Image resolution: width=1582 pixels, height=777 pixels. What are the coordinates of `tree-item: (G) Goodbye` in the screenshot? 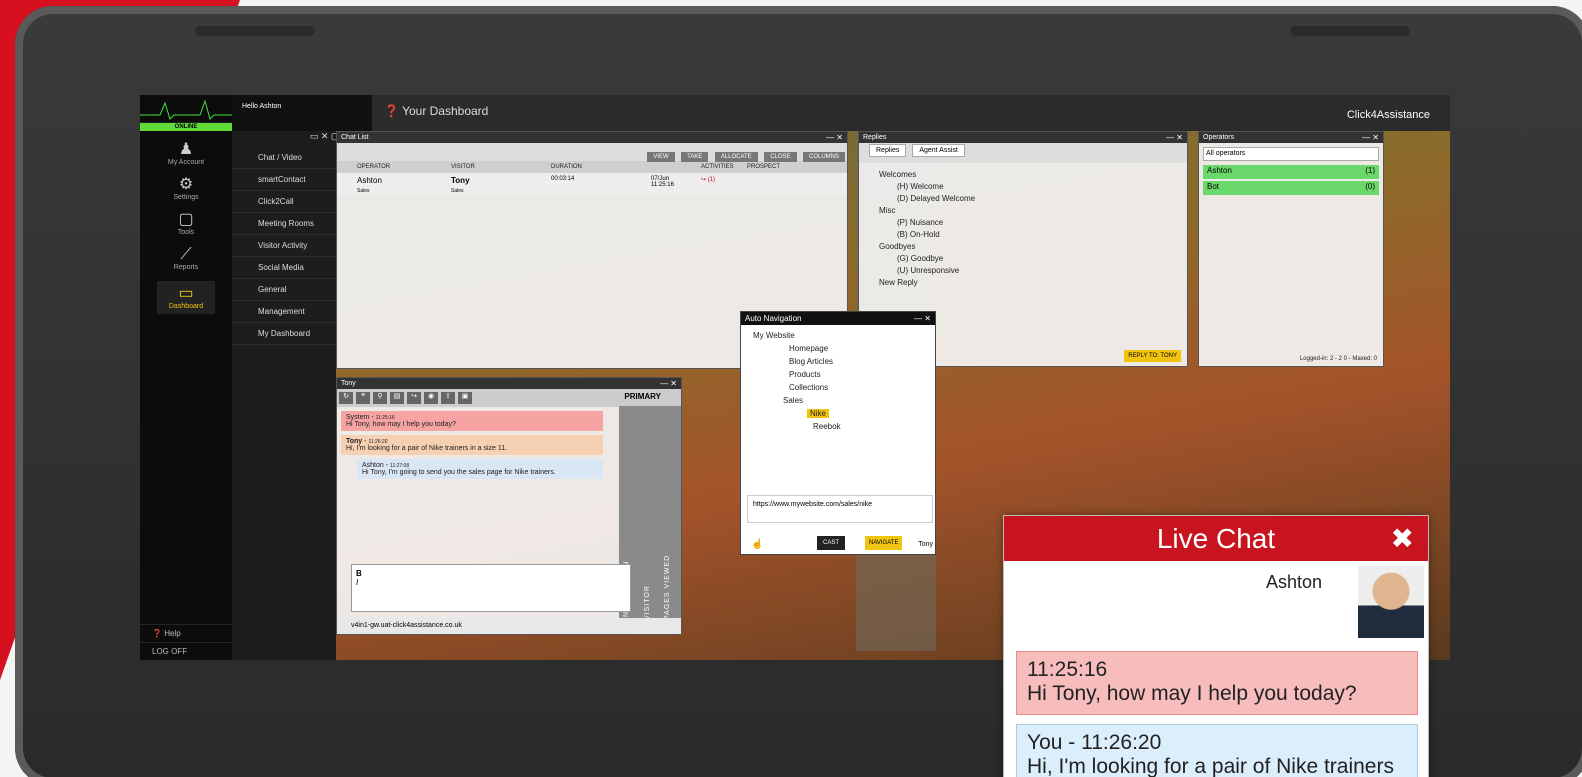 It's located at (1023, 259).